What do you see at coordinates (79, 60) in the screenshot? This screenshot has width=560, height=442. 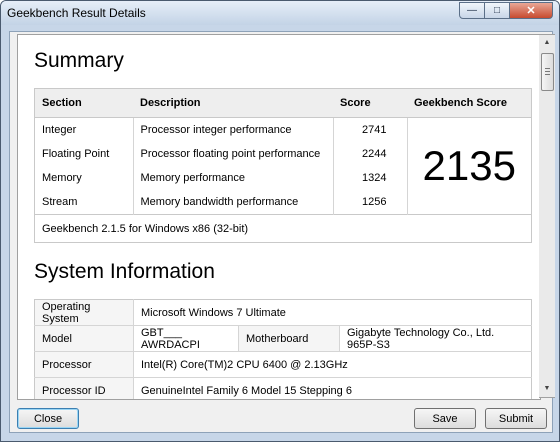 I see `summary-heading: Summary` at bounding box center [79, 60].